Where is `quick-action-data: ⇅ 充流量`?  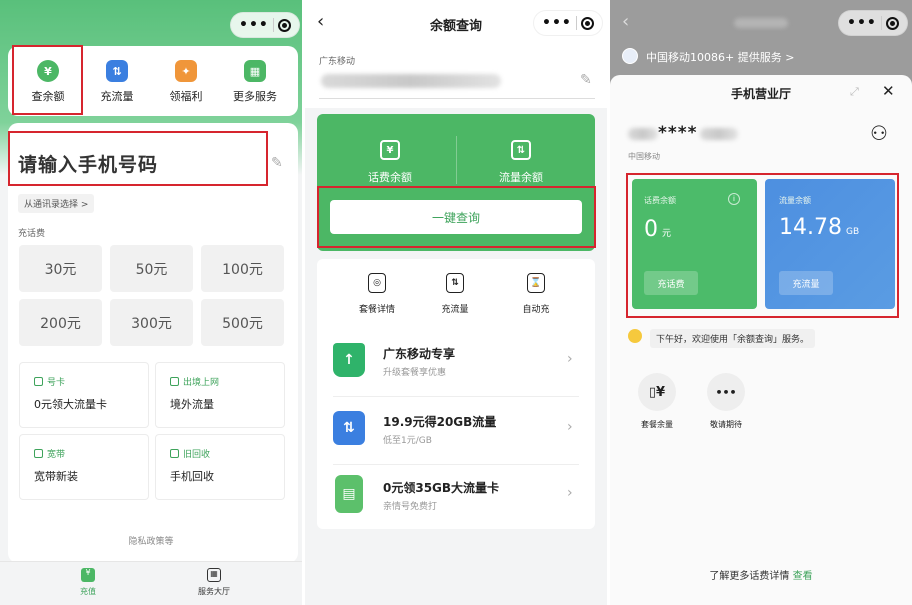
quick-action-data: ⇅ 充流量 is located at coordinates (117, 82).